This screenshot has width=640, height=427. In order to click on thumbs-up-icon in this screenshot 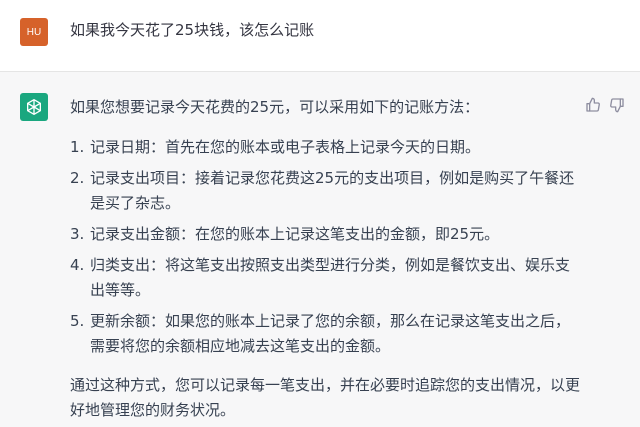, I will do `click(593, 104)`.